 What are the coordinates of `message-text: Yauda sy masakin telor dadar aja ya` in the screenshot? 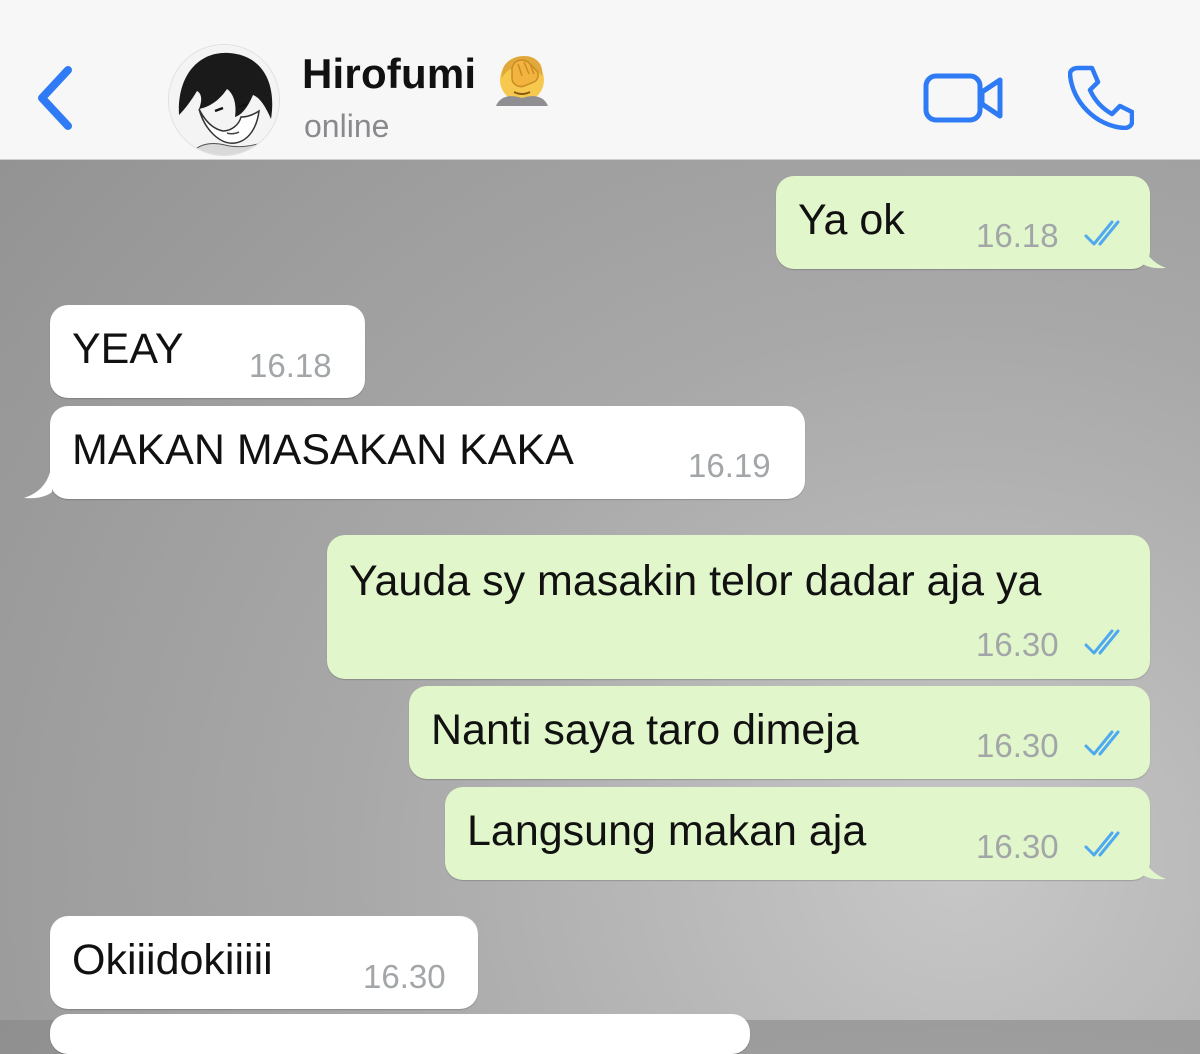 It's located at (695, 581).